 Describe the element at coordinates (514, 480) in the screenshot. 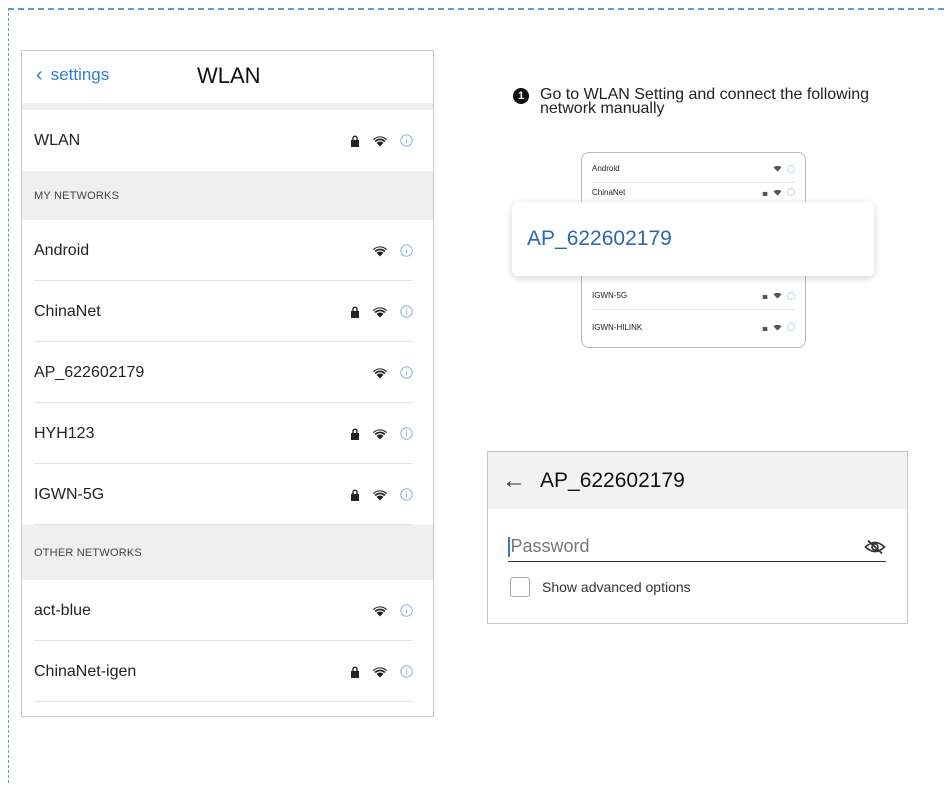

I see `arrow-left-icon: ←` at that location.